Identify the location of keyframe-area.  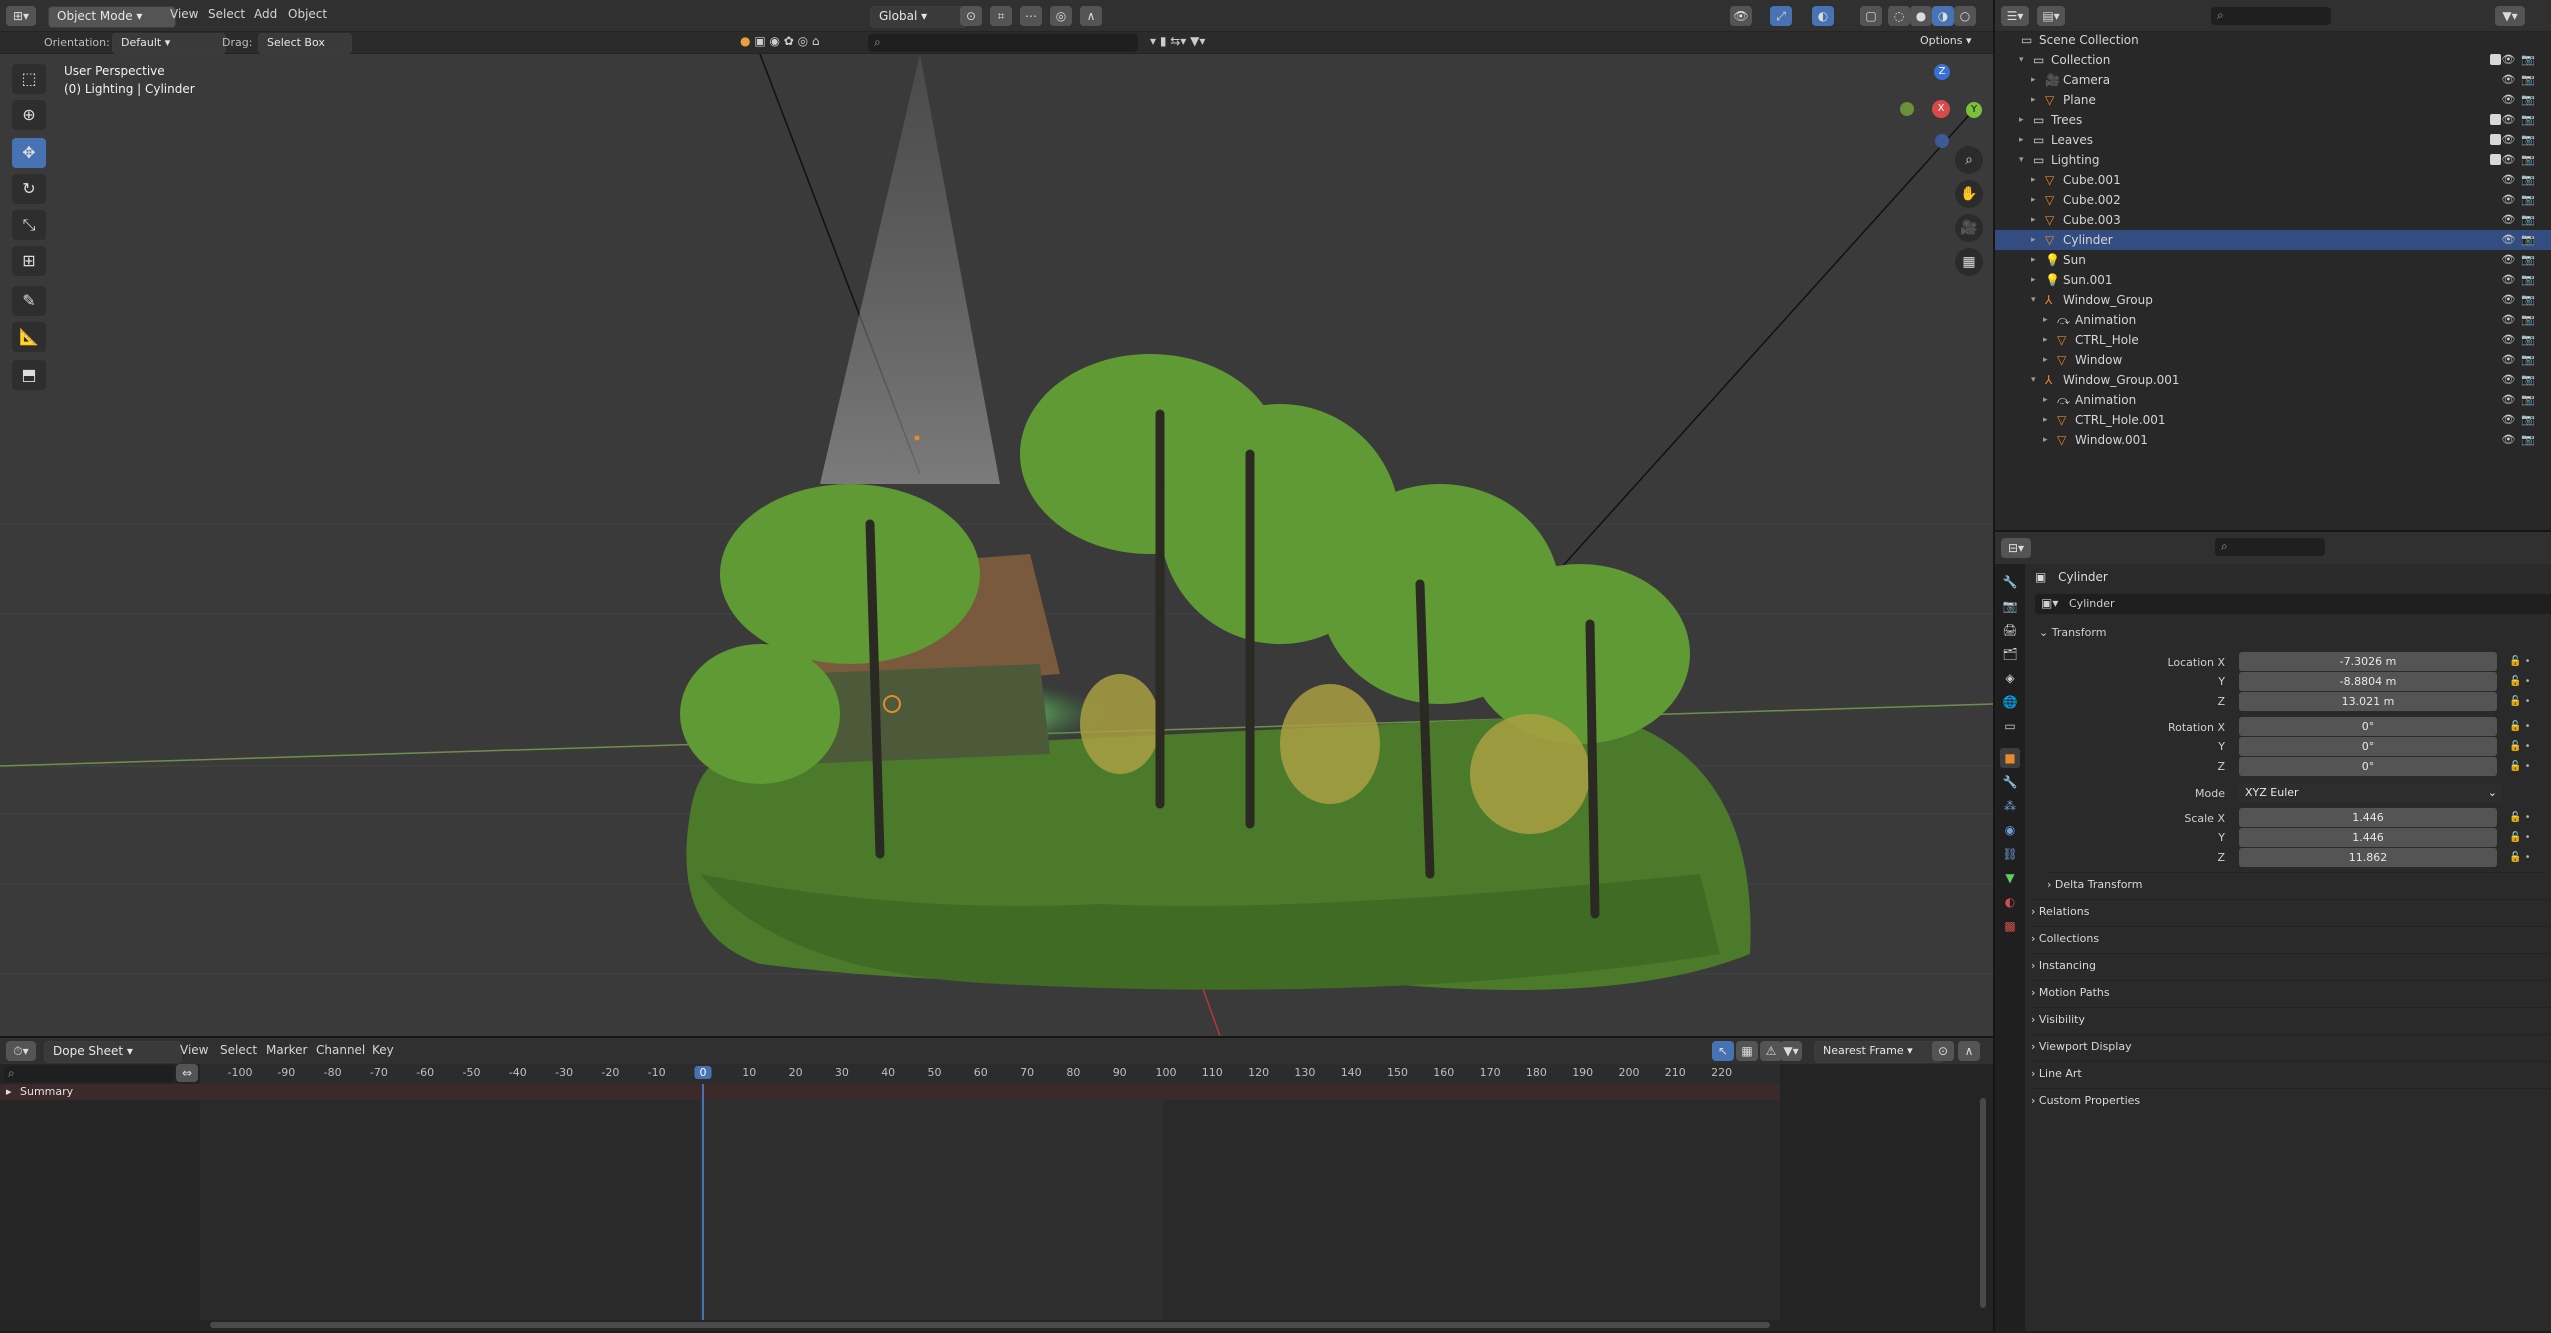
(990, 1210).